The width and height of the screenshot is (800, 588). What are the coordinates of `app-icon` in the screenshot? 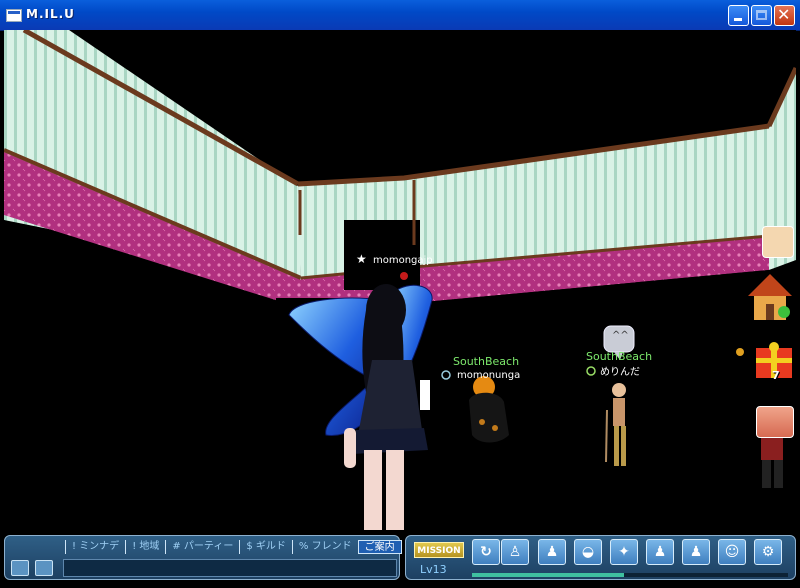 It's located at (14, 15).